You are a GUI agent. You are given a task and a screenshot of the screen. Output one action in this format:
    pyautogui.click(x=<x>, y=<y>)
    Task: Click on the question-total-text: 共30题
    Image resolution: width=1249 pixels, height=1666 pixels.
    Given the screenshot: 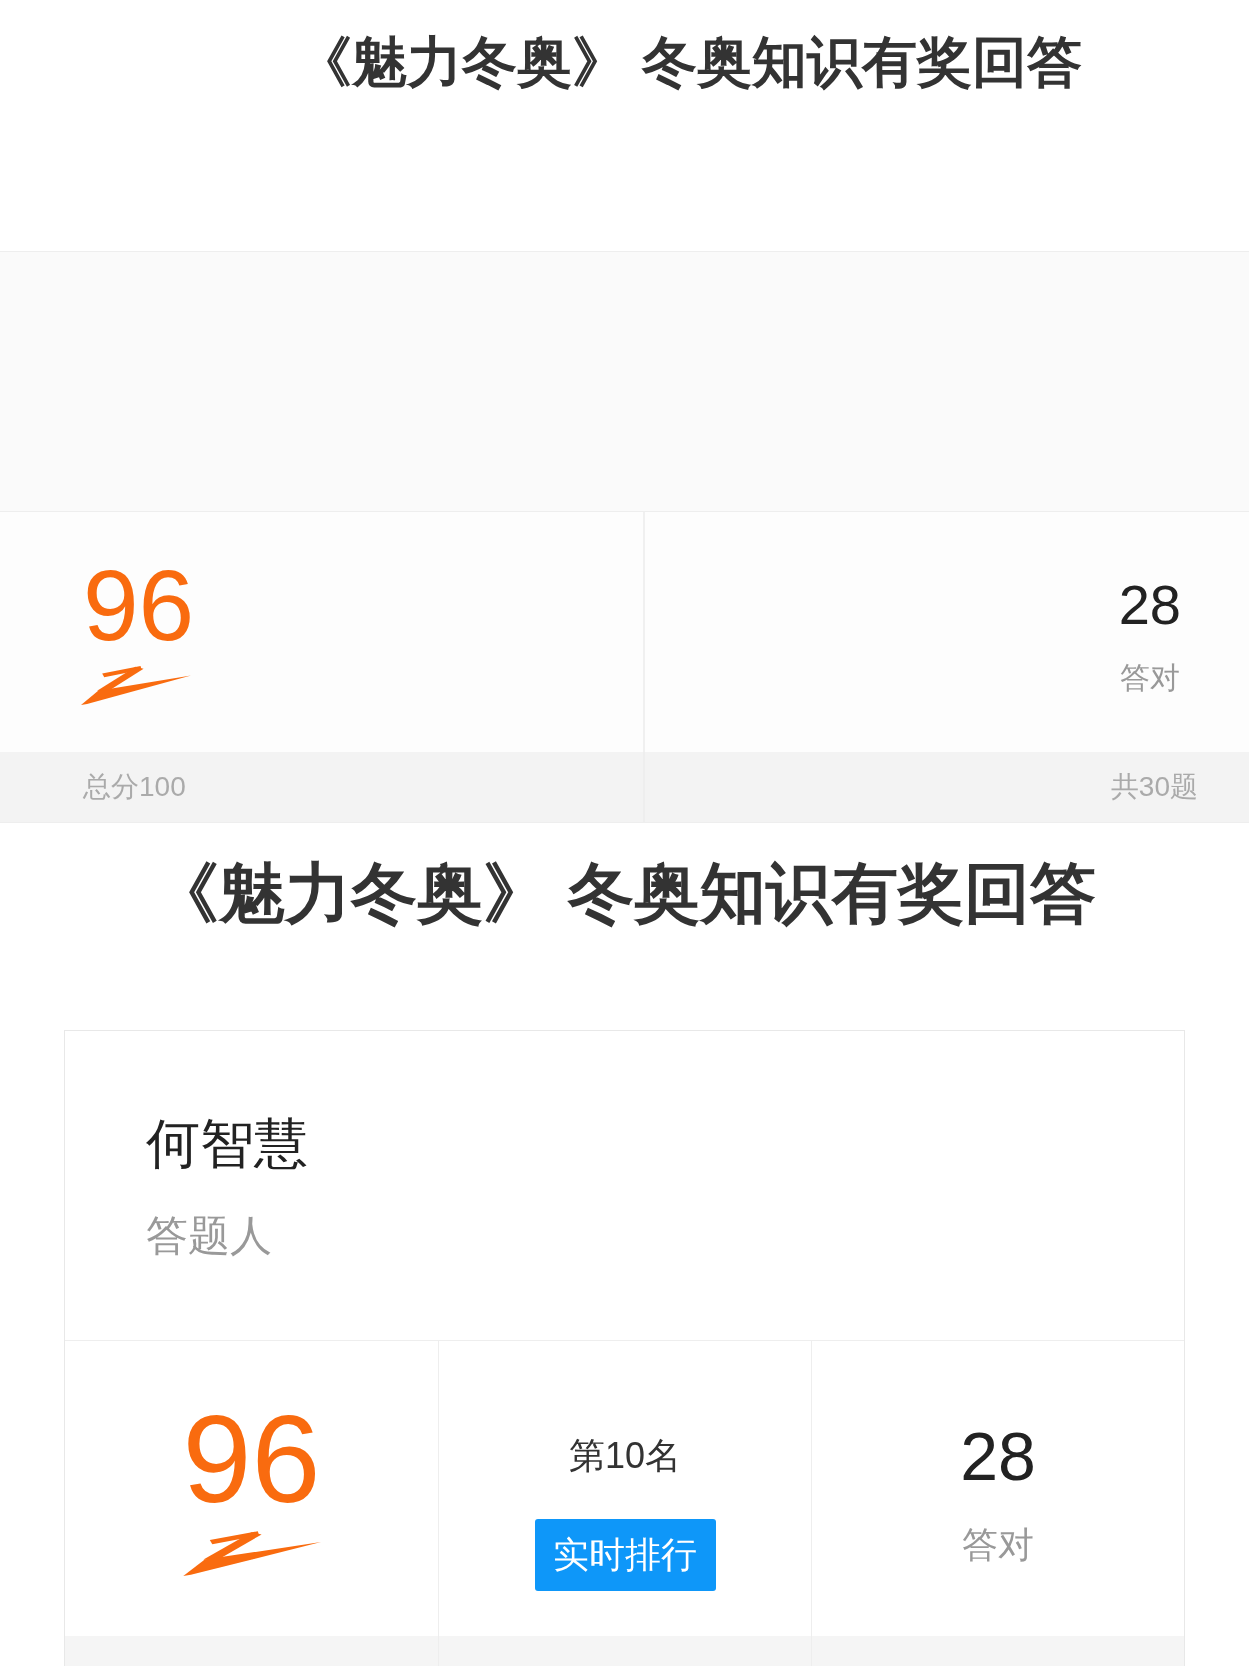 What is the action you would take?
    pyautogui.click(x=1154, y=787)
    